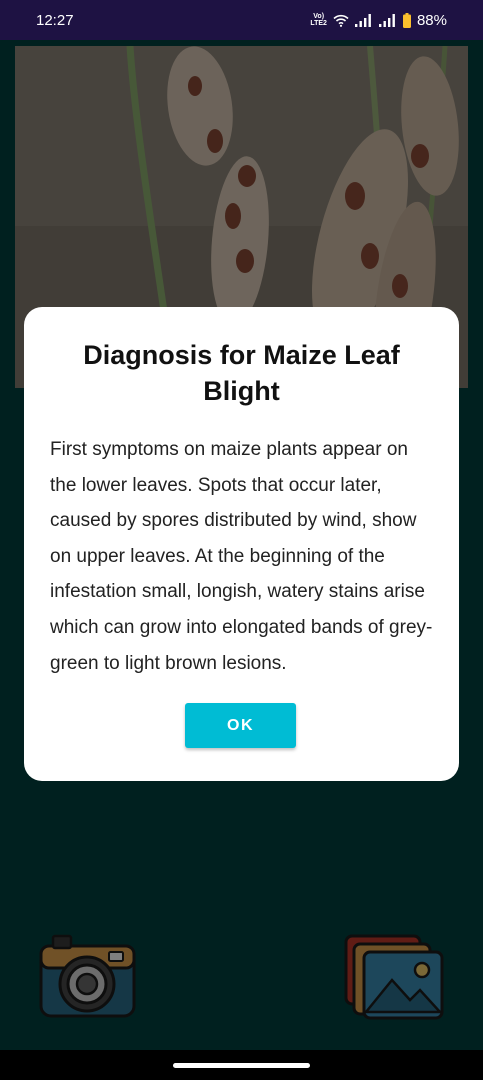  I want to click on ok-button: OK, so click(240, 725).